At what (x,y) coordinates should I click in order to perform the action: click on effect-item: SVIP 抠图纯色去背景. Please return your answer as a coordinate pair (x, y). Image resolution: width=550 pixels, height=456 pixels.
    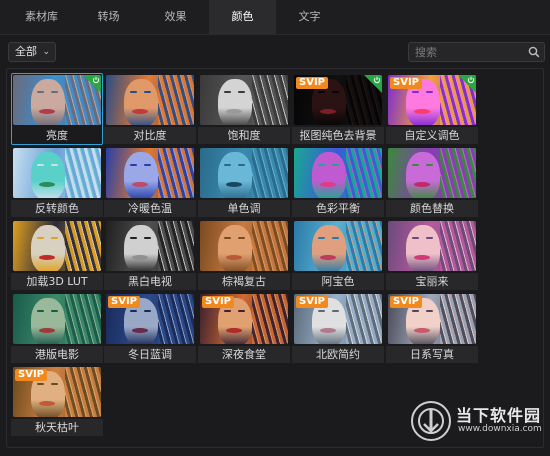
    Looking at the image, I should click on (338, 108).